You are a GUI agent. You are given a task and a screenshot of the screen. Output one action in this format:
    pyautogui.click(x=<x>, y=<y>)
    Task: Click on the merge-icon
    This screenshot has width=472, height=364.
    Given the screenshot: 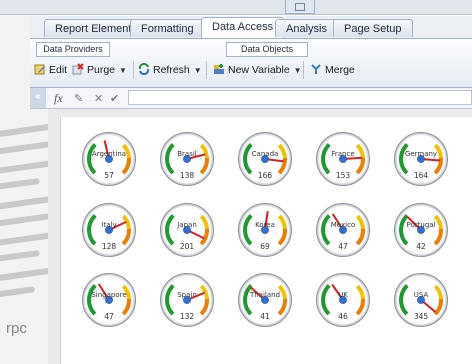 What is the action you would take?
    pyautogui.click(x=316, y=69)
    